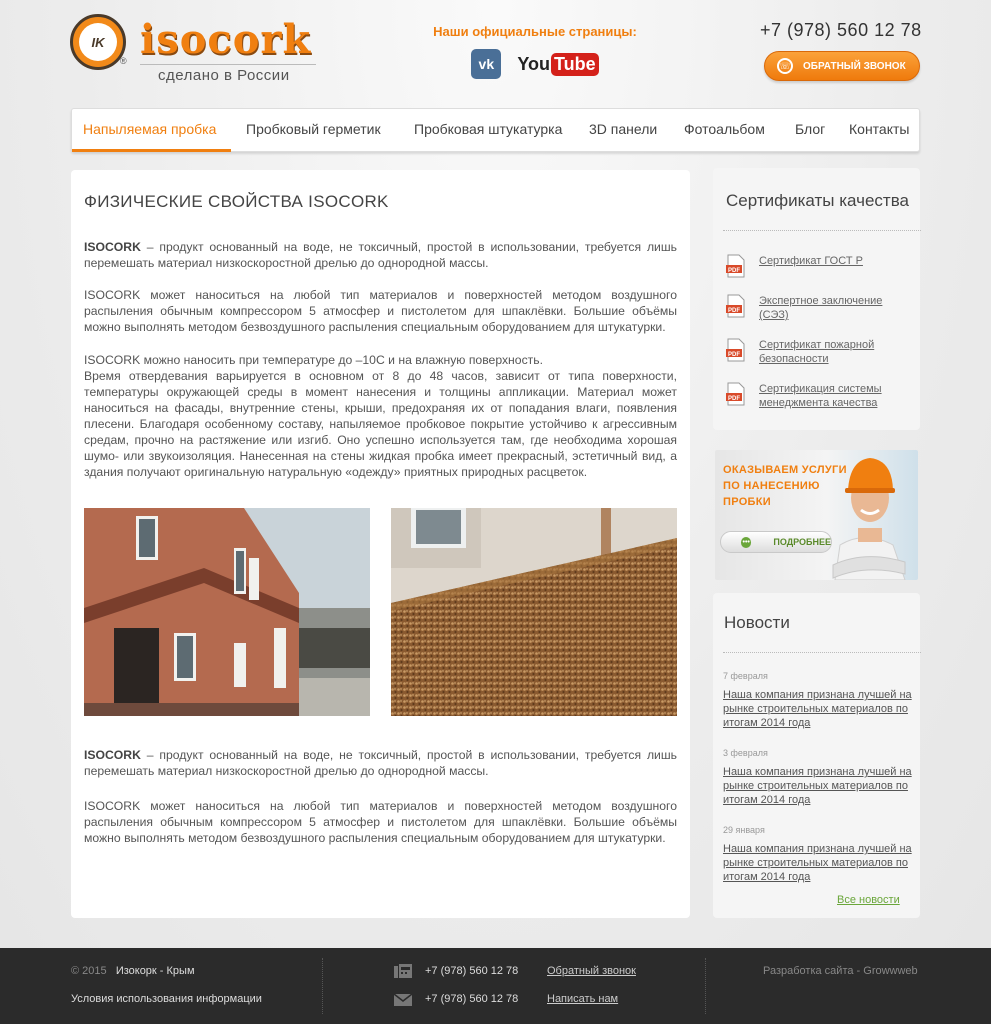 Image resolution: width=991 pixels, height=1024 pixels. What do you see at coordinates (802, 542) in the screenshot?
I see `promo-more-label: ПОДРОБНЕЕ` at bounding box center [802, 542].